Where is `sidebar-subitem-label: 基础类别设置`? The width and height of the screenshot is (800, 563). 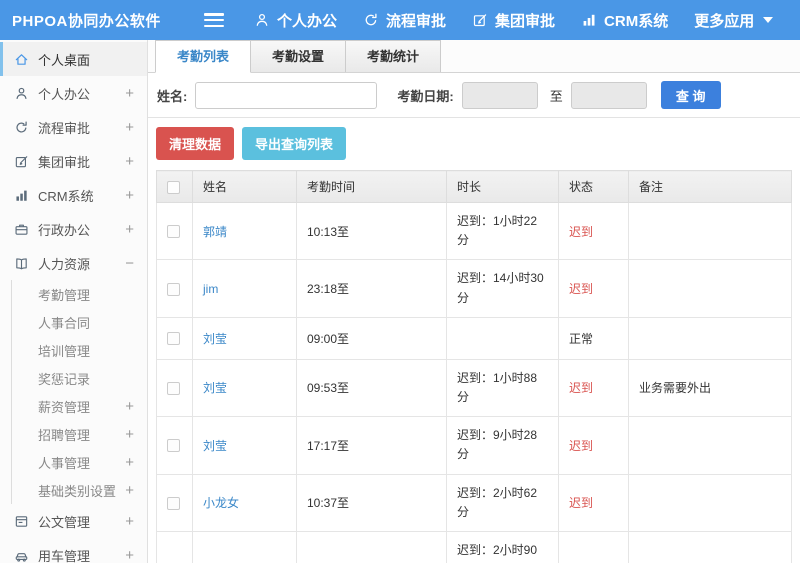
sidebar-subitem-label: 基础类别设置 is located at coordinates (77, 491).